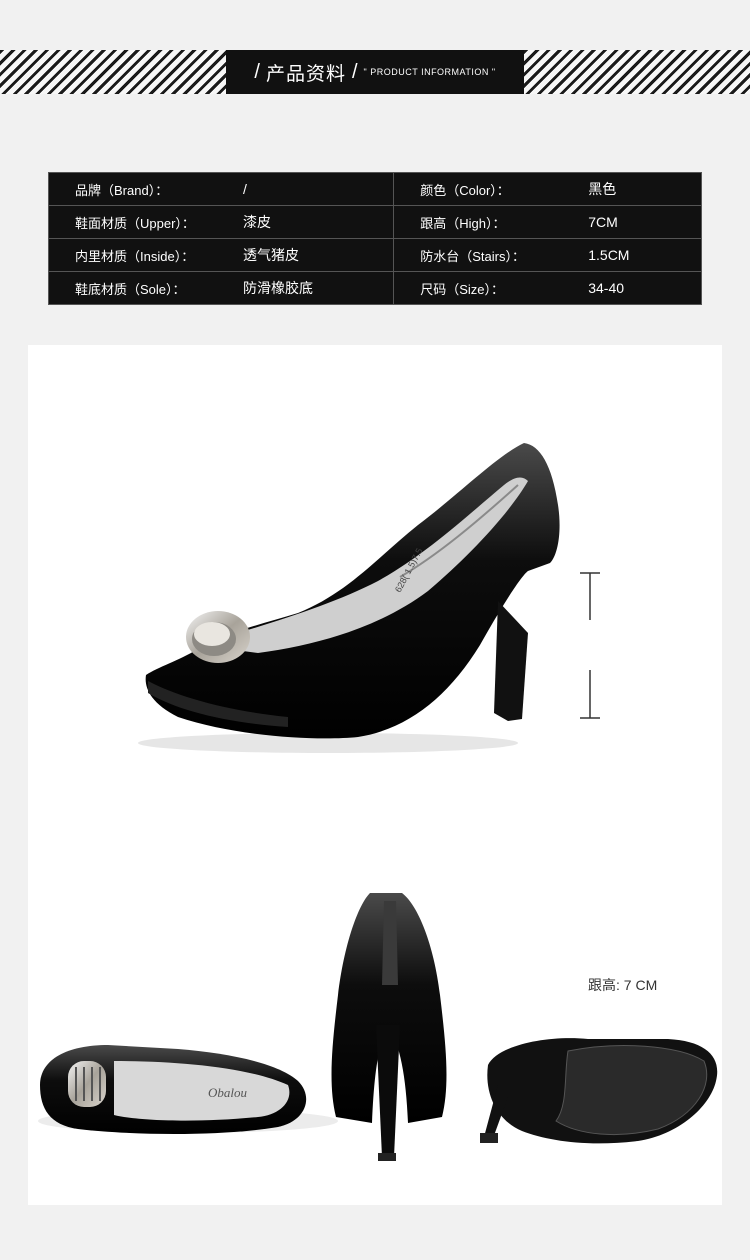 The image size is (750, 1260). Describe the element at coordinates (374, 255) in the screenshot. I see `spec-row: 内里材质（Inside）： 透气猪皮 防水台（Stairs）： 1.5CM` at that location.